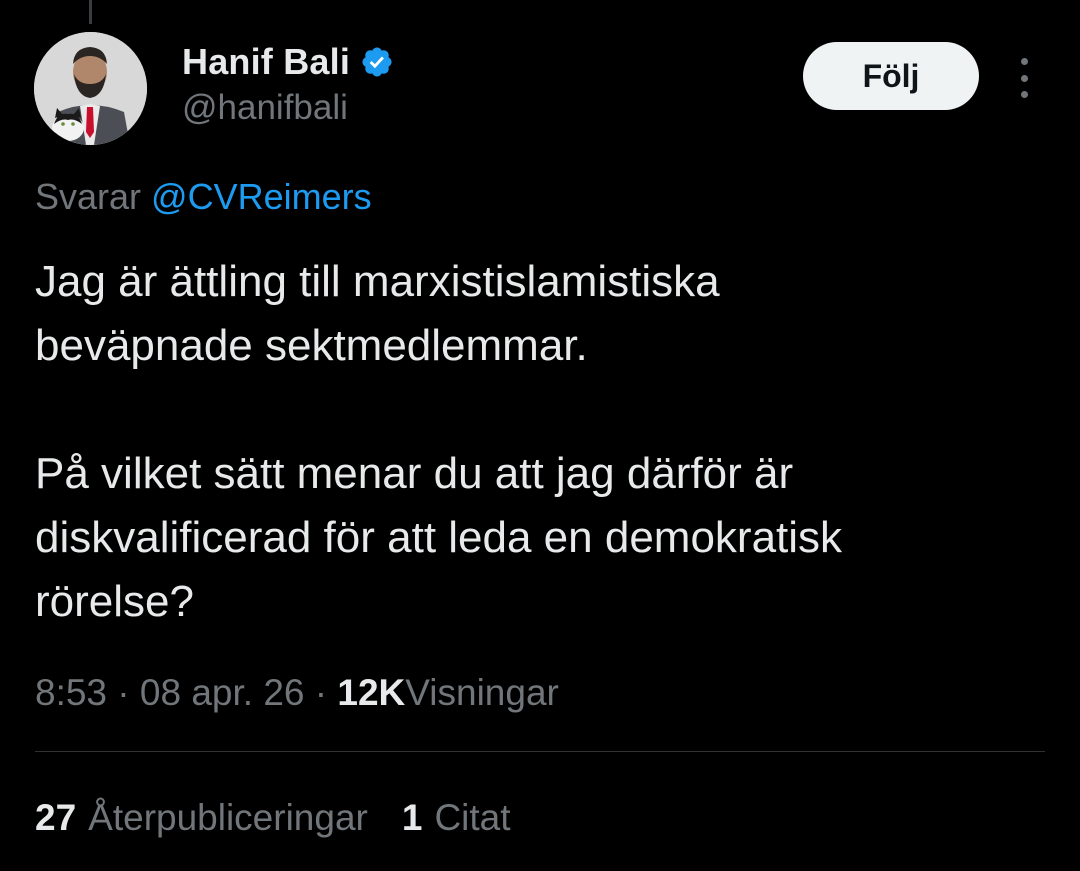  I want to click on tweet-date: 08 apr. 26, so click(222, 692).